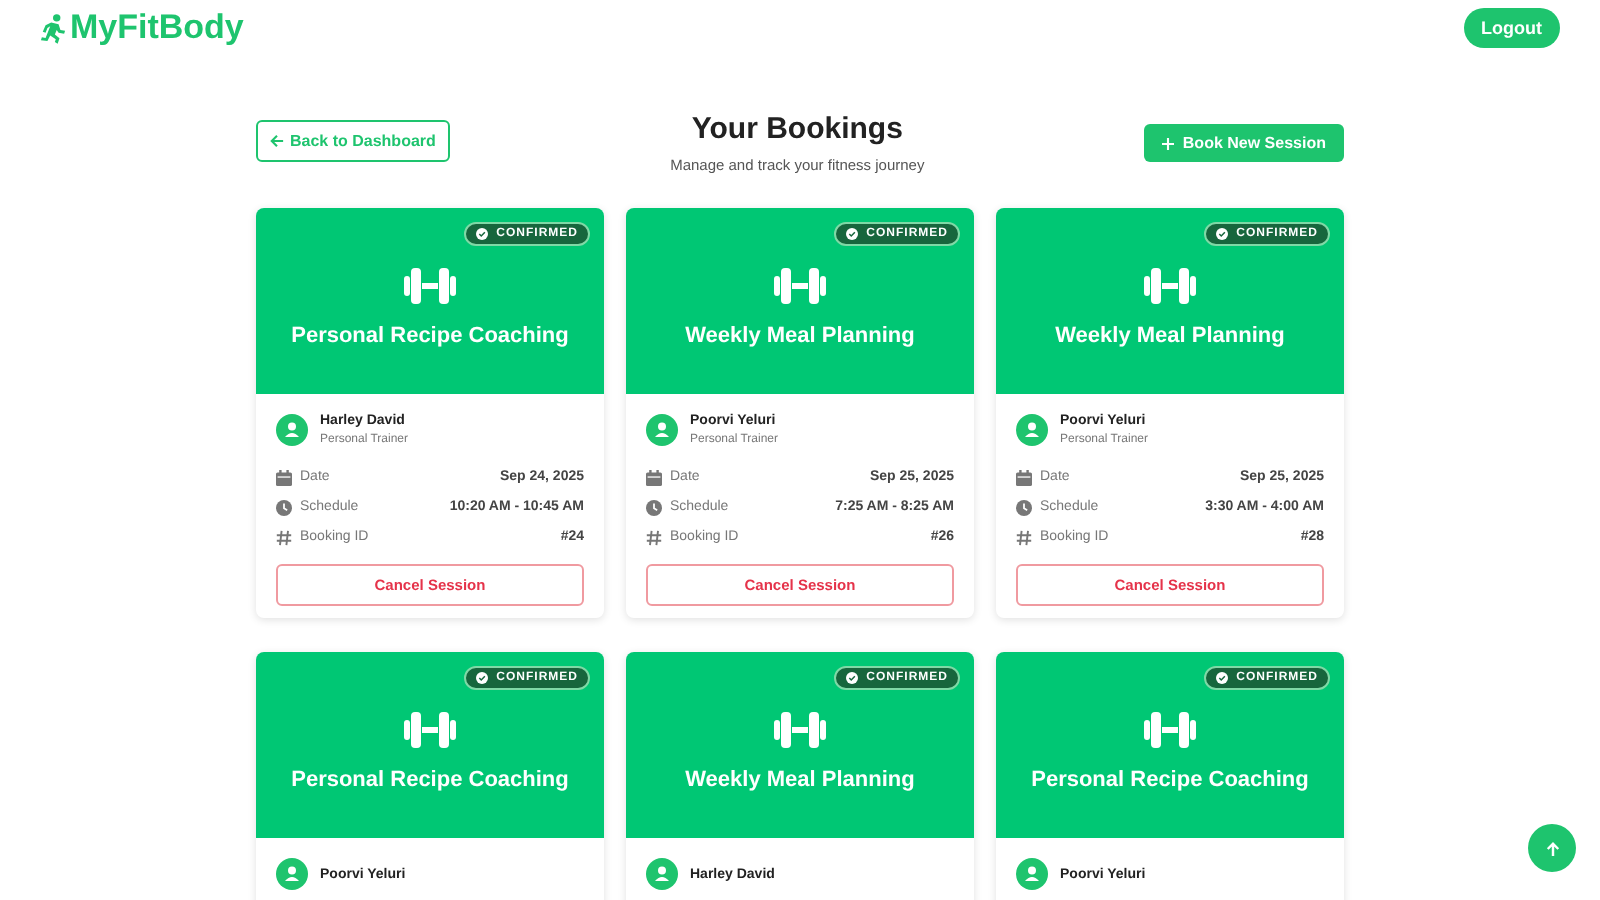  I want to click on plus-icon, so click(1168, 143).